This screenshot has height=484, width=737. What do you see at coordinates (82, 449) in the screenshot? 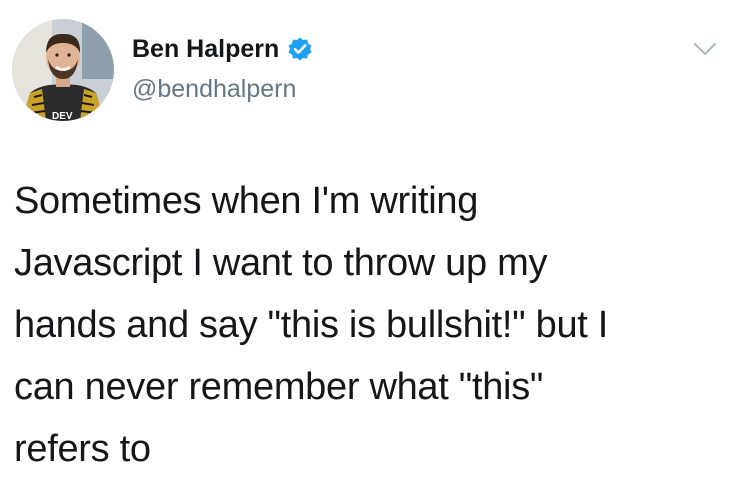
I see `tweet-text-line: refers to` at bounding box center [82, 449].